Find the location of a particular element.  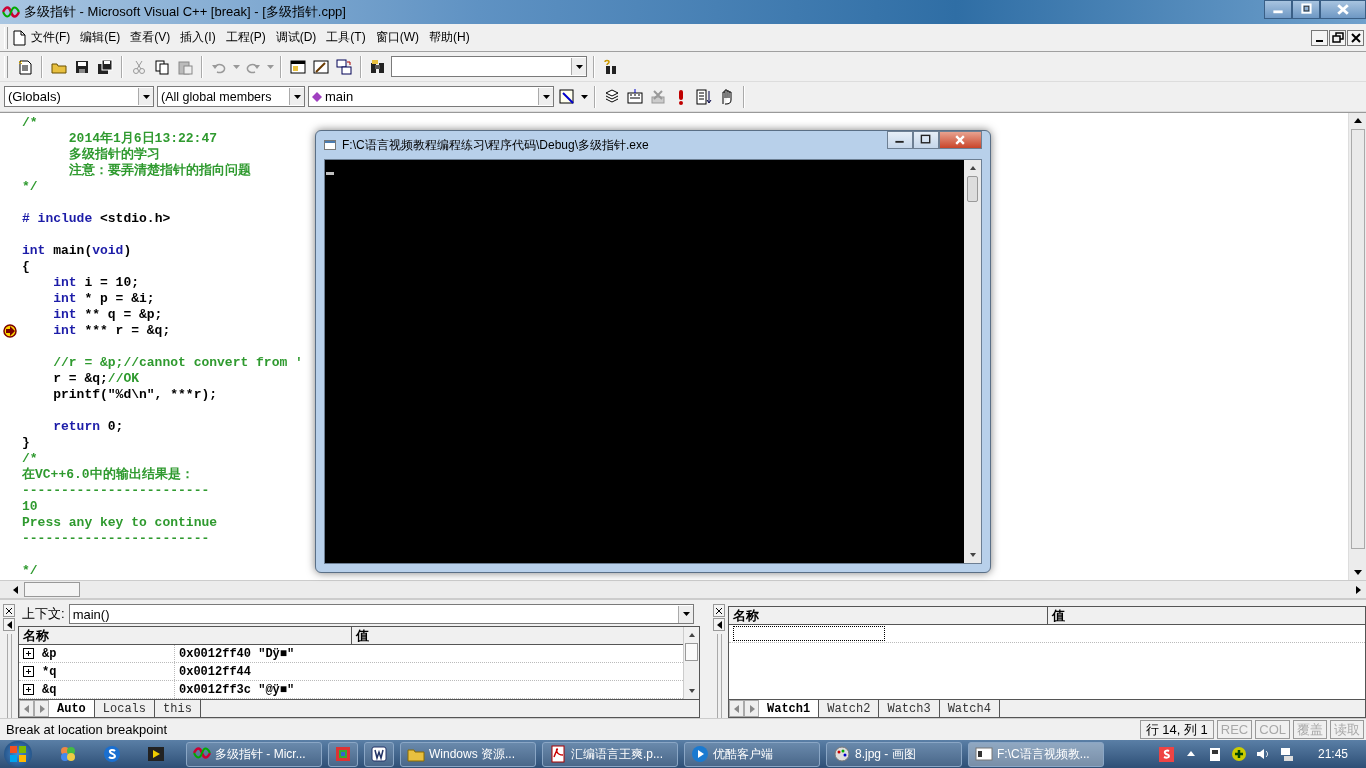

start-button is located at coordinates (18, 754).